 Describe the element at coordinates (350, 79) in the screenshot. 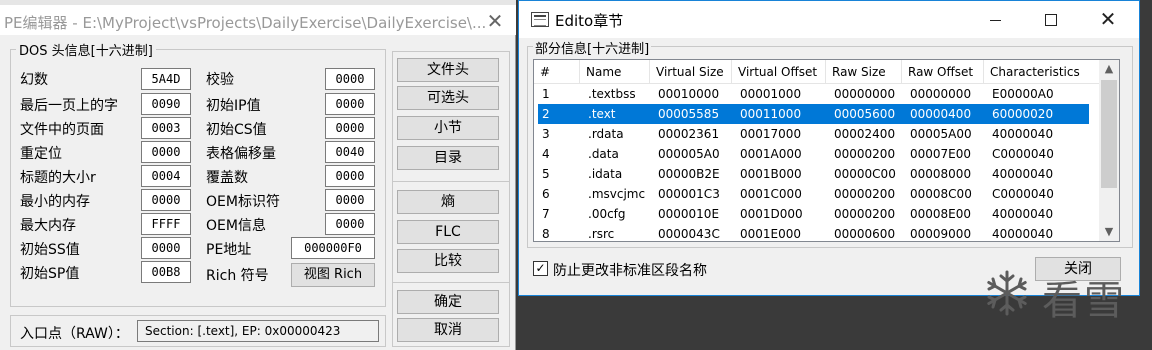

I see `field-input-checksum: 0000` at that location.